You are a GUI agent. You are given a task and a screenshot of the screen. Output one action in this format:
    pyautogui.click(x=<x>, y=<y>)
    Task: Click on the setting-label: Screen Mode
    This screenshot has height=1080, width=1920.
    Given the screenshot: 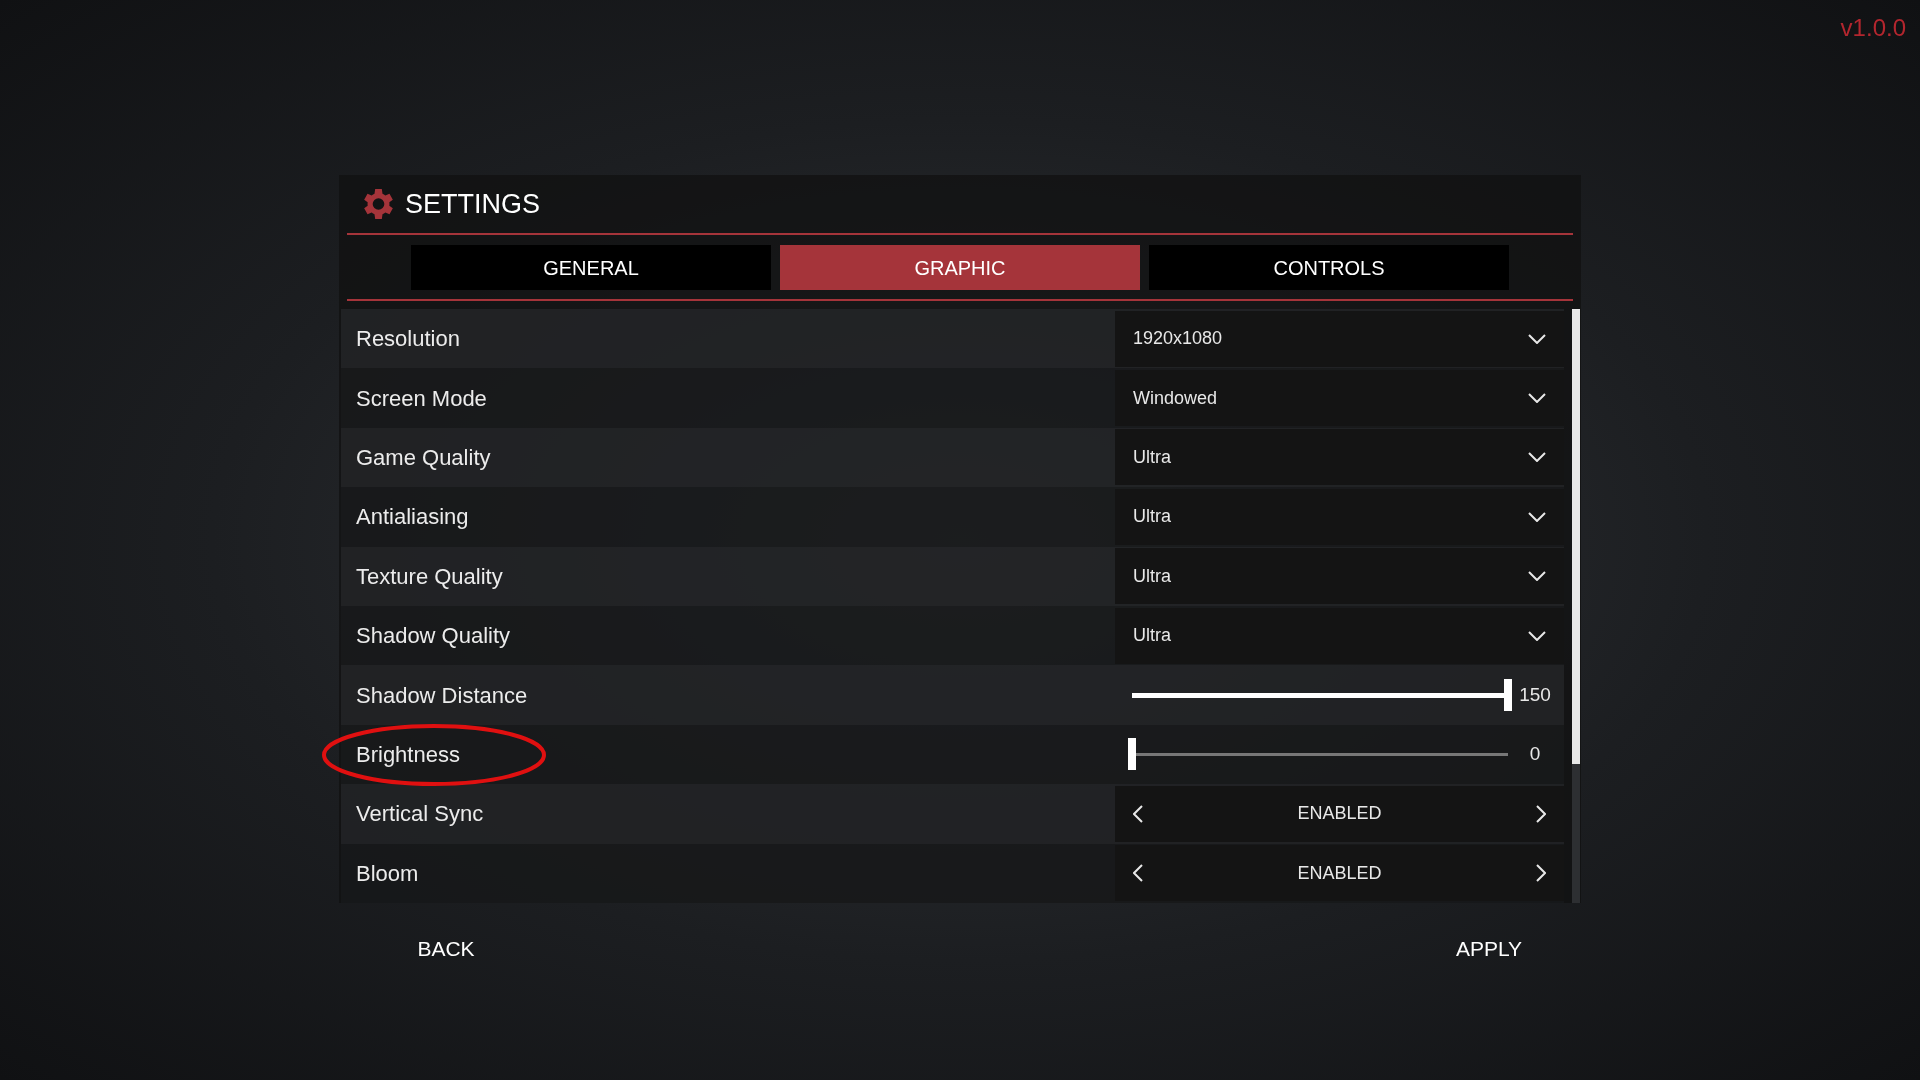 What is the action you would take?
    pyautogui.click(x=421, y=398)
    